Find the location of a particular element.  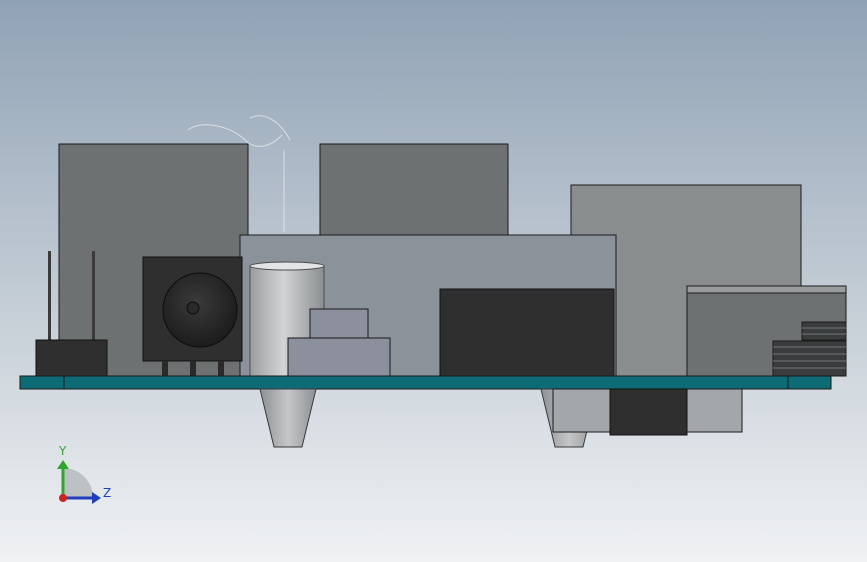

dark-module is located at coordinates (527, 332).